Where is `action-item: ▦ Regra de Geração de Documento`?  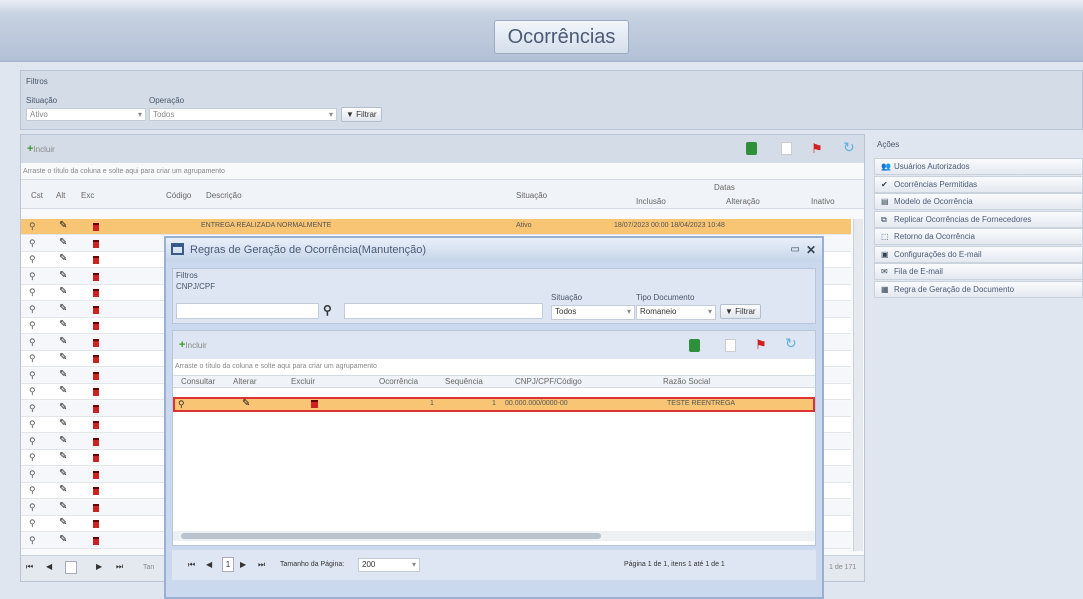
action-item: ▦ Regra de Geração de Documento is located at coordinates (978, 289).